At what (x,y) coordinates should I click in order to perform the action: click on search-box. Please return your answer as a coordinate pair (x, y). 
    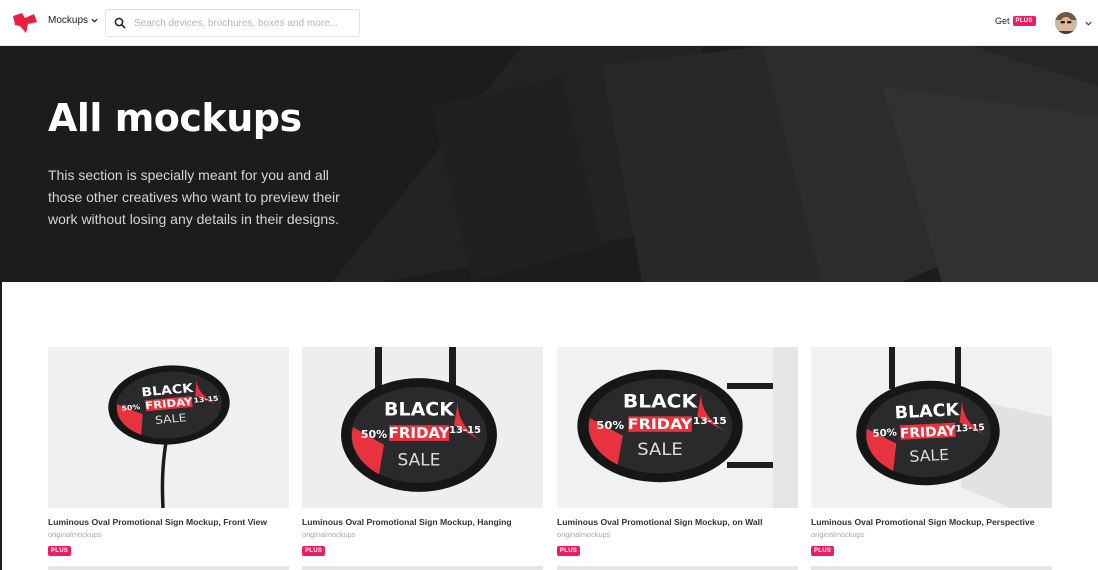
    Looking at the image, I should click on (232, 23).